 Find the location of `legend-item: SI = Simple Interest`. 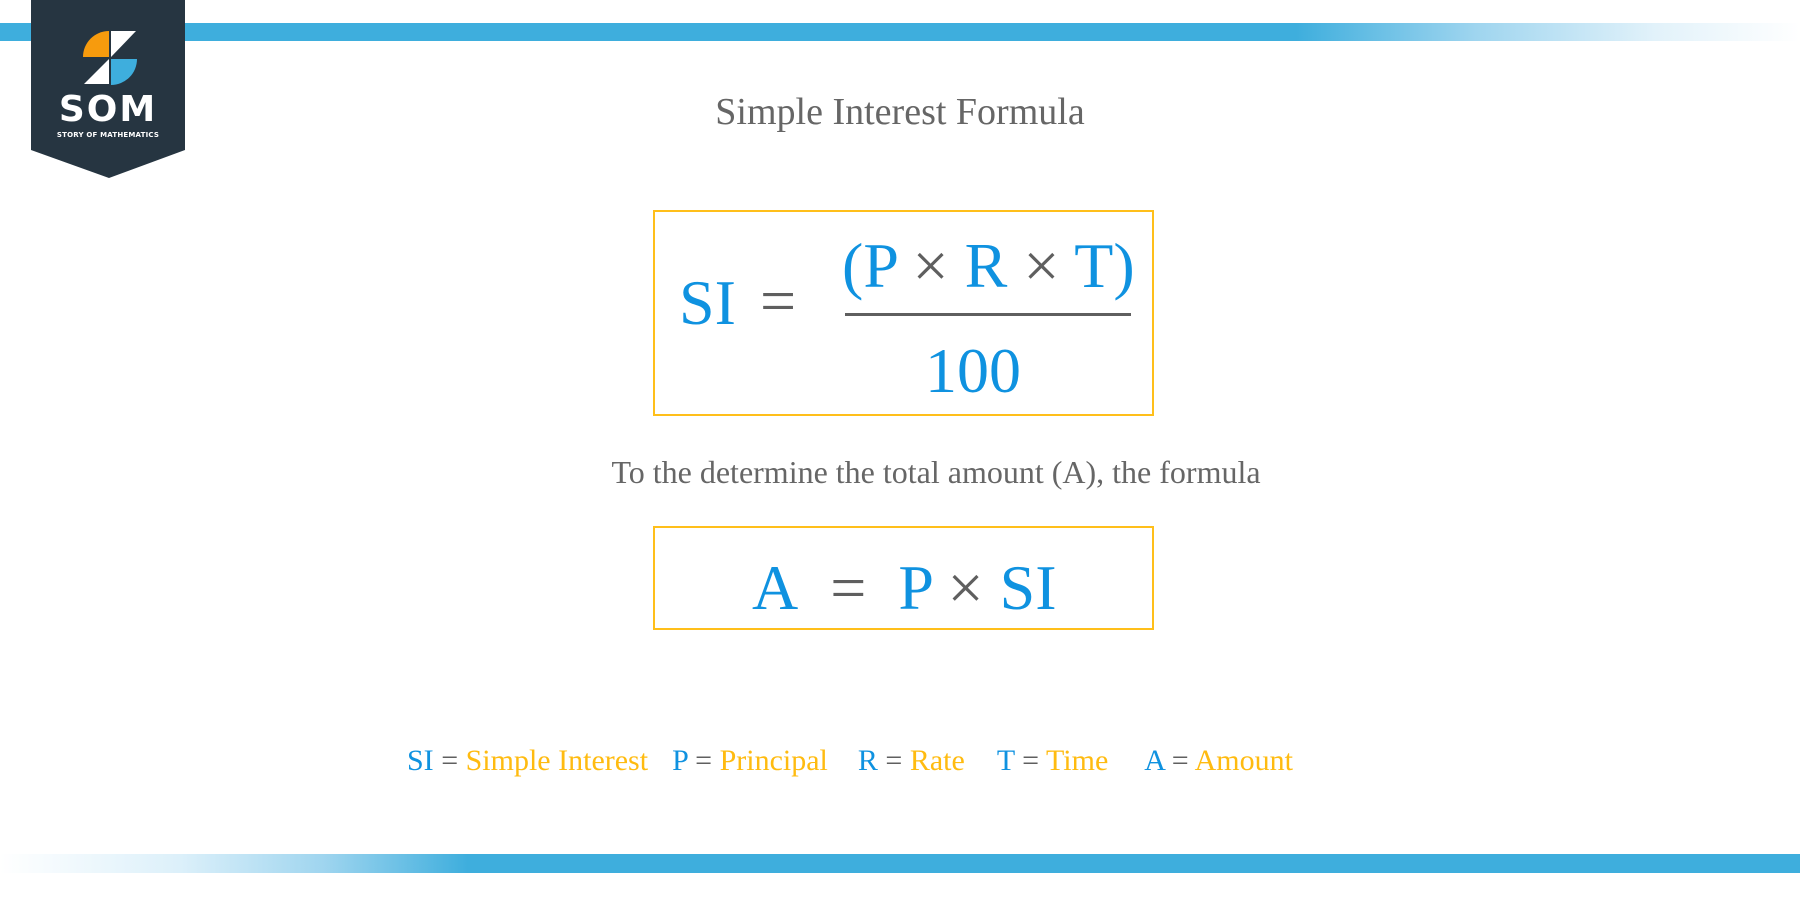

legend-item: SI = Simple Interest is located at coordinates (527, 761).